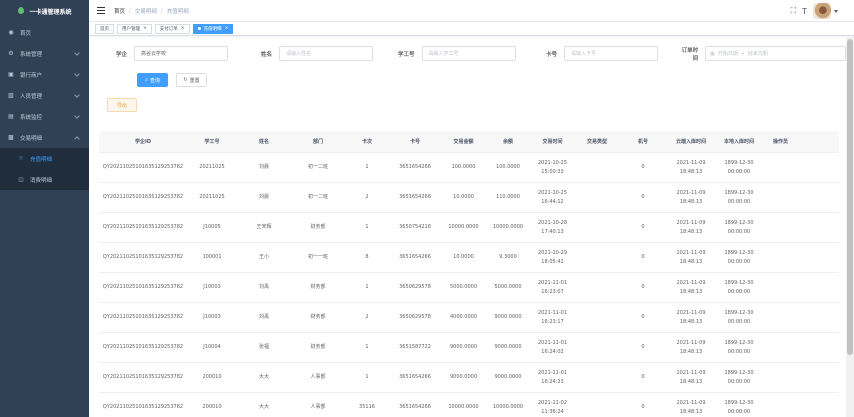 This screenshot has height=417, width=854. I want to click on table-cell: 20211025, so click(212, 167).